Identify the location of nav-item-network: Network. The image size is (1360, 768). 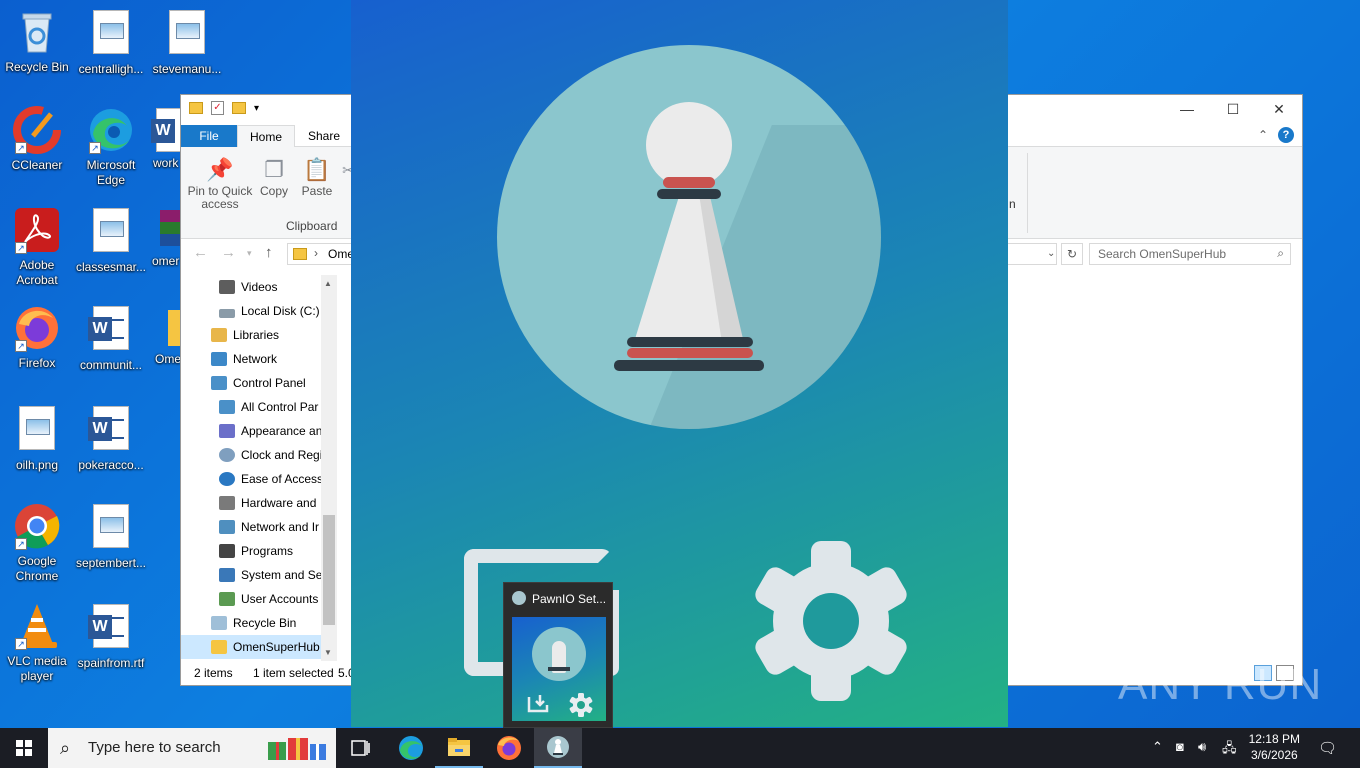
(244, 359).